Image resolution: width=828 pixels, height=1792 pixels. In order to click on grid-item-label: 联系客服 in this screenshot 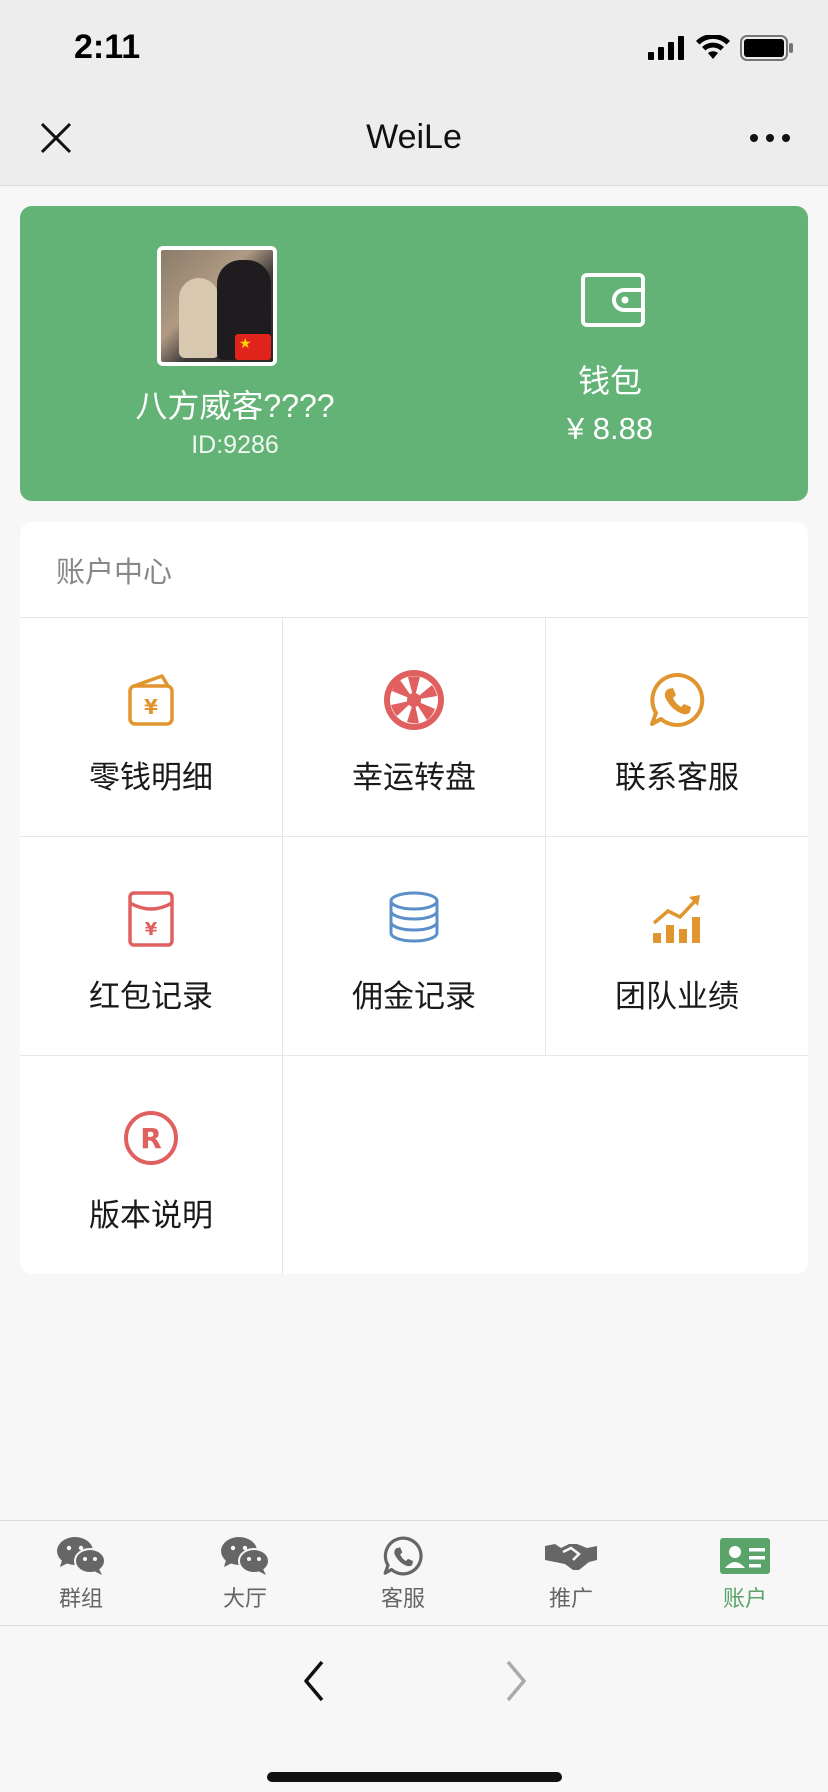, I will do `click(677, 777)`.